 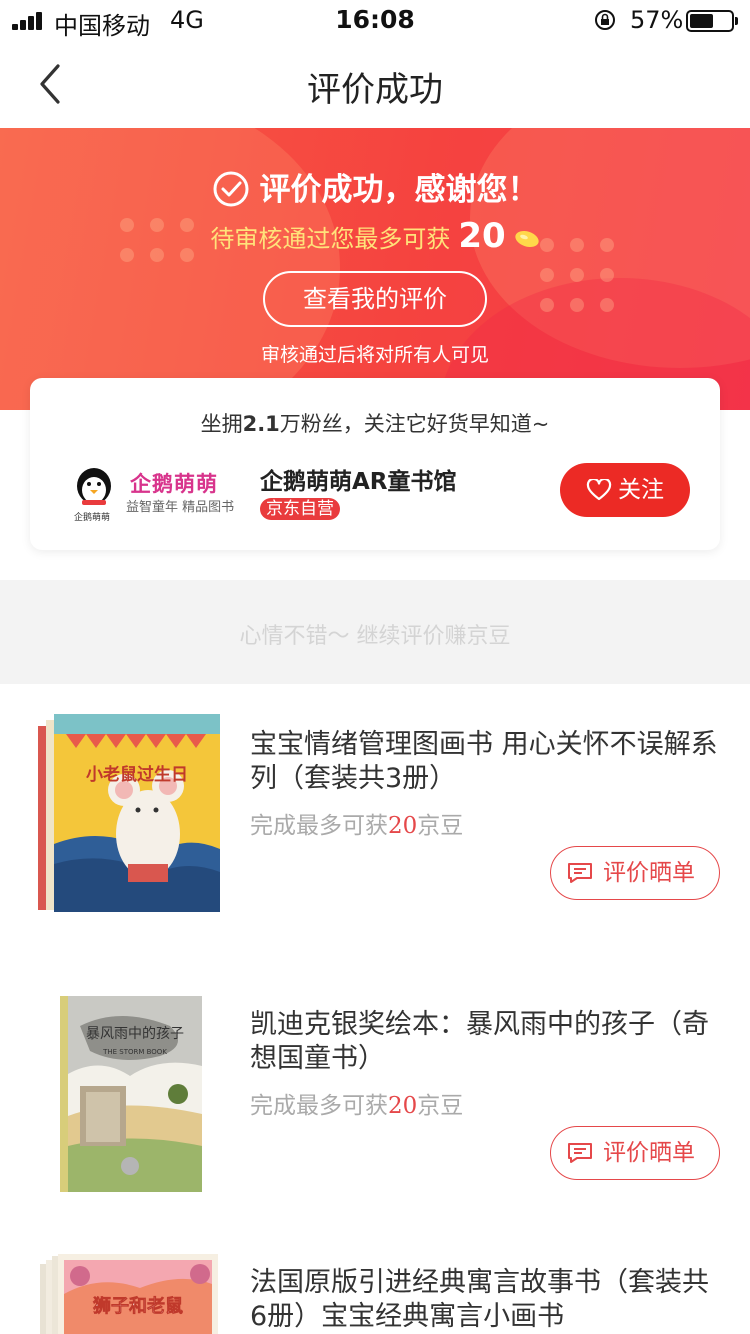 What do you see at coordinates (414, 424) in the screenshot?
I see `fans-suffix: 万粉丝，关注它好货早知道~` at bounding box center [414, 424].